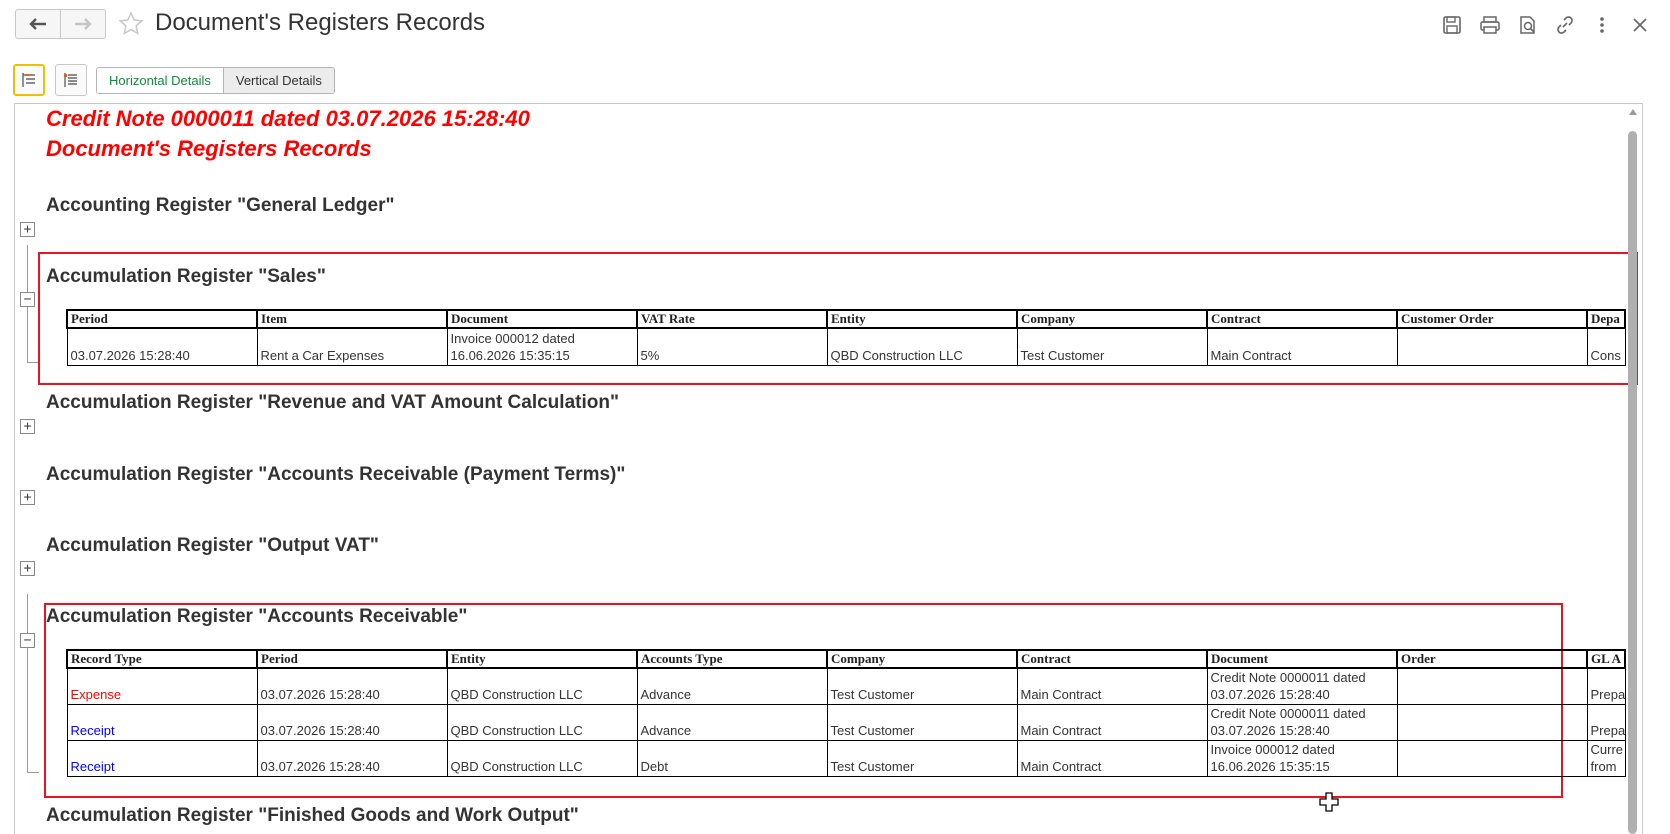 The width and height of the screenshot is (1670, 834). Describe the element at coordinates (1329, 802) in the screenshot. I see `cursor-icon` at that location.